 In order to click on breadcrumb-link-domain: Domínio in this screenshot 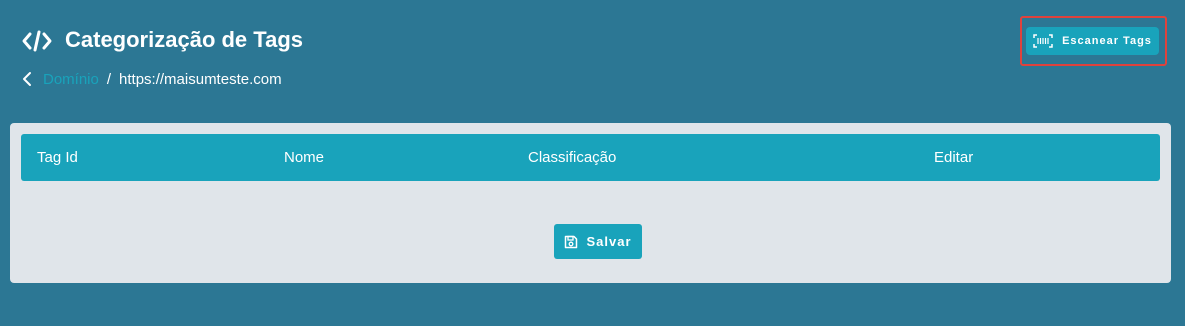, I will do `click(71, 79)`.